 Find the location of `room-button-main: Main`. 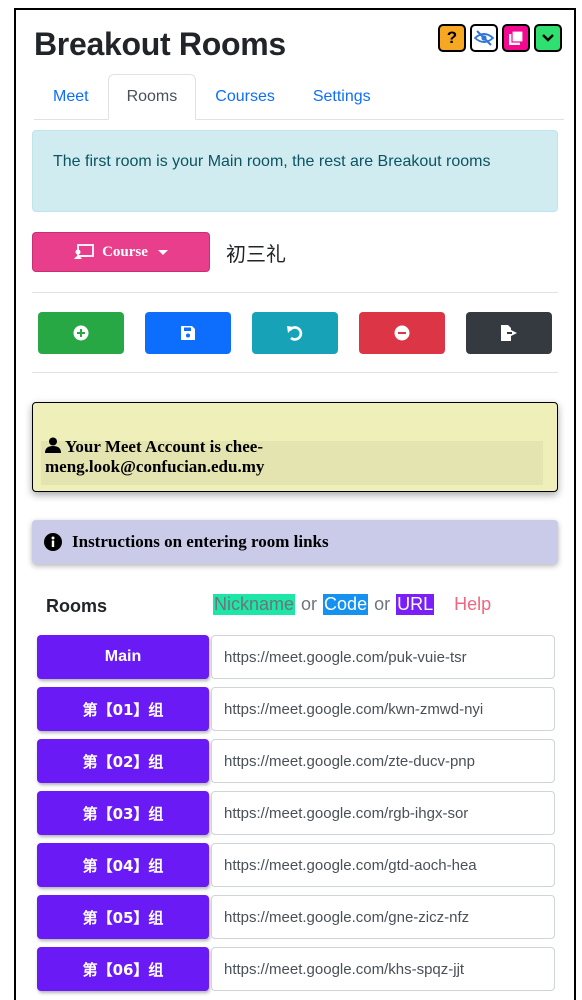

room-button-main: Main is located at coordinates (123, 657).